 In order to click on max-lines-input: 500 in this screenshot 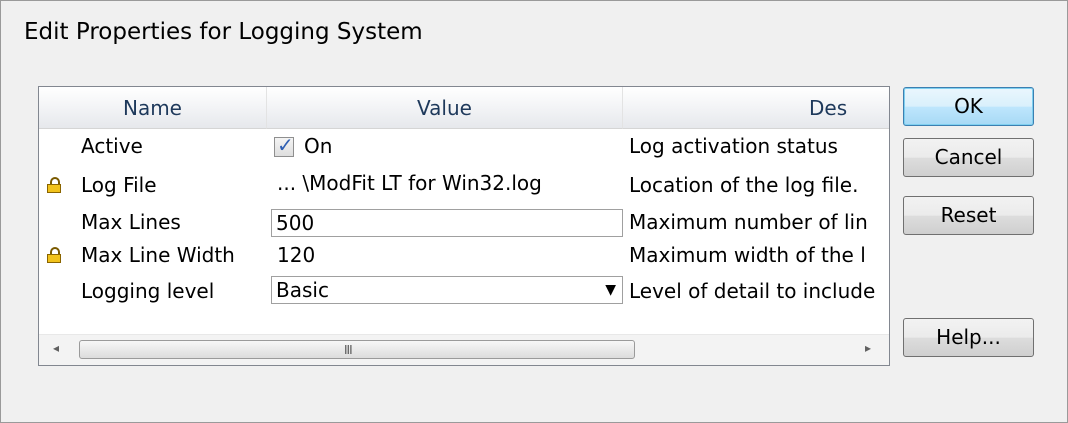, I will do `click(447, 223)`.